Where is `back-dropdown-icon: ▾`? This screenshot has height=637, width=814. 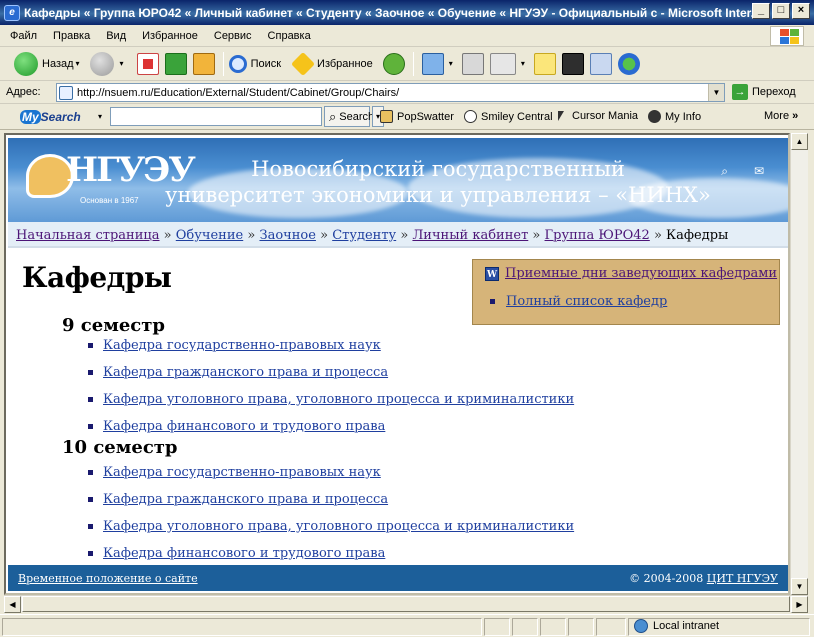
back-dropdown-icon: ▾ is located at coordinates (78, 63).